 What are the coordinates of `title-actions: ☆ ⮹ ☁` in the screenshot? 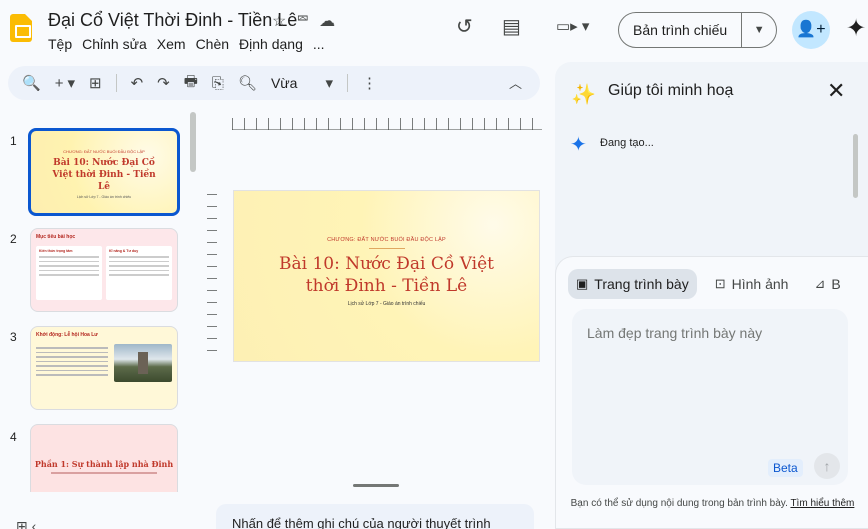 It's located at (303, 21).